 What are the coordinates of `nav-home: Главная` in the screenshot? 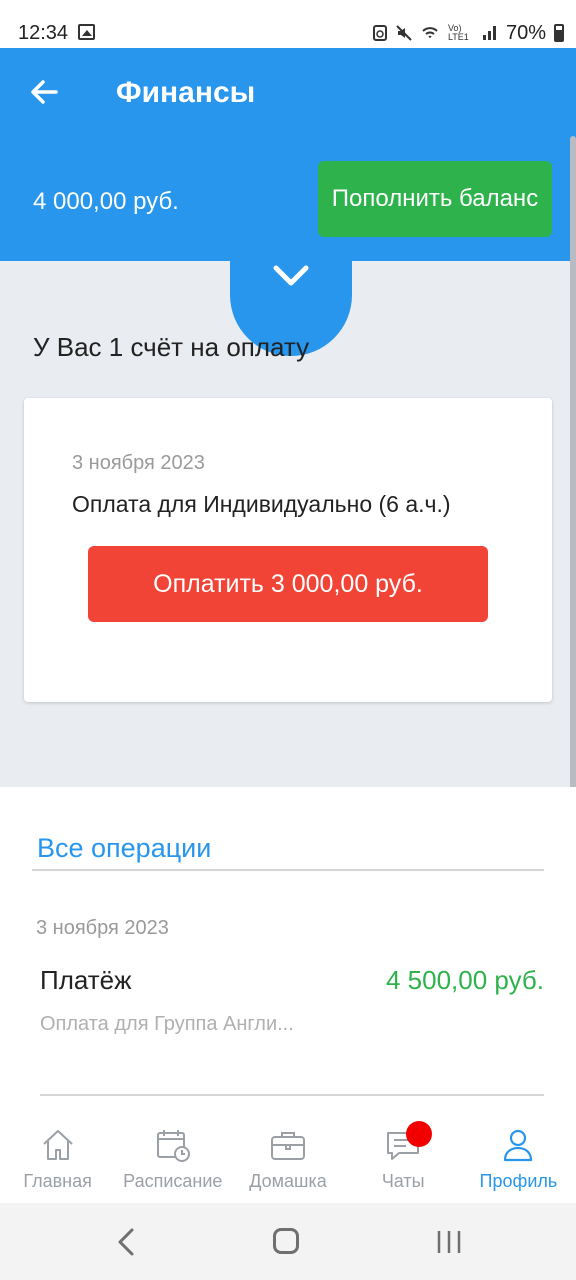 It's located at (57, 1160).